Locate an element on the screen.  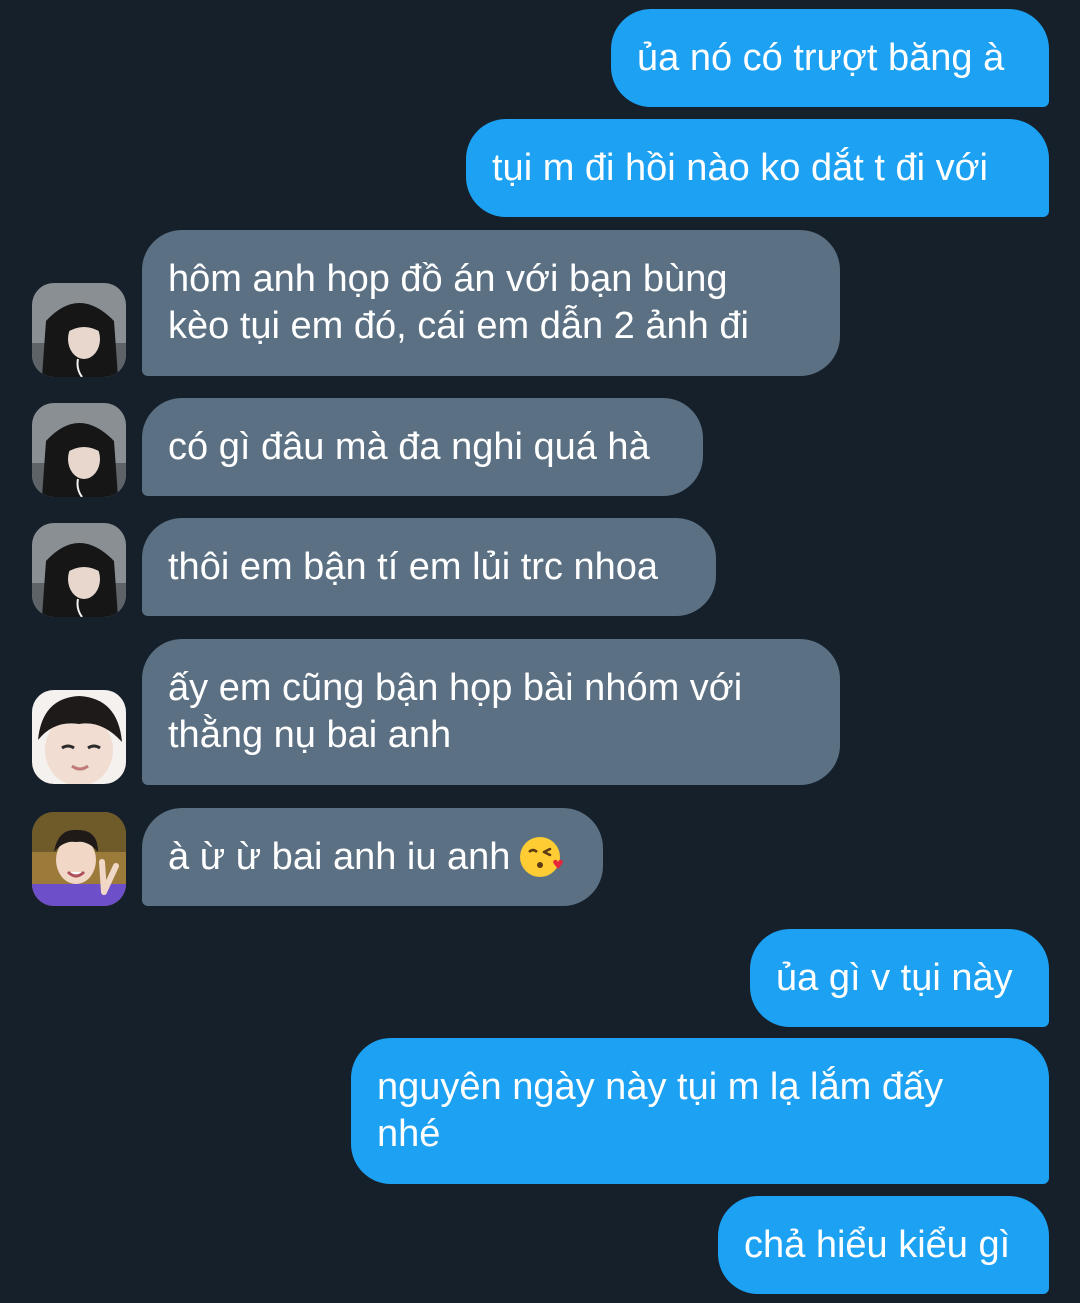
message-text: thôi em bận tí em lủi trc nhoa is located at coordinates (413, 566).